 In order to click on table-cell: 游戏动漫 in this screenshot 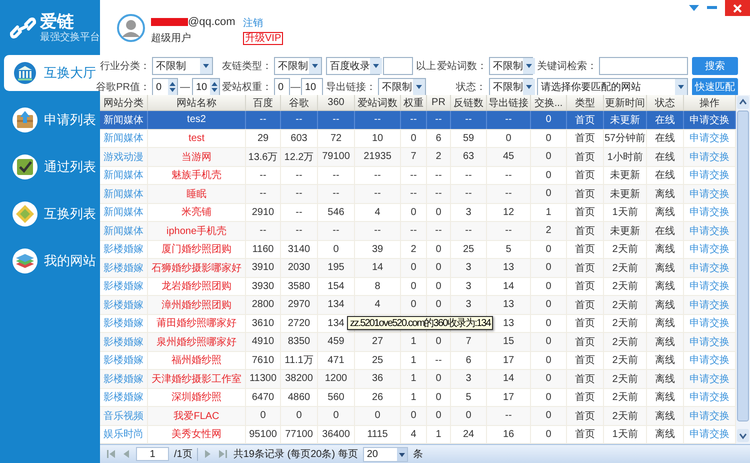, I will do `click(124, 157)`.